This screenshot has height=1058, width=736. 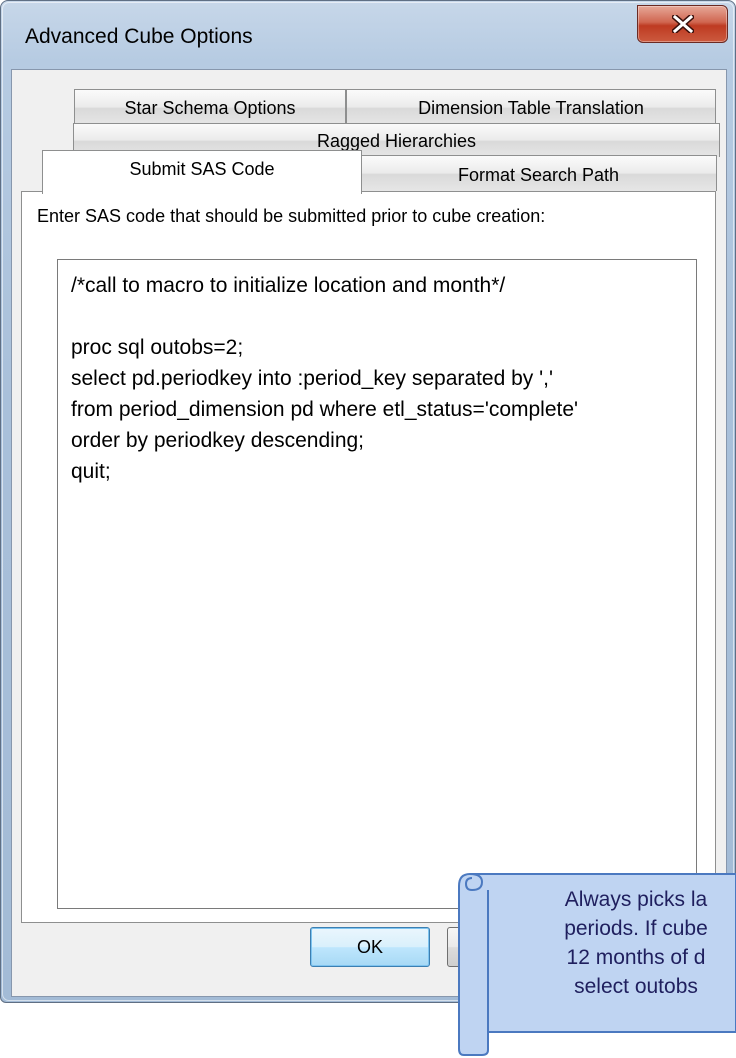 I want to click on tab-label: Star Schema Options, so click(x=210, y=108).